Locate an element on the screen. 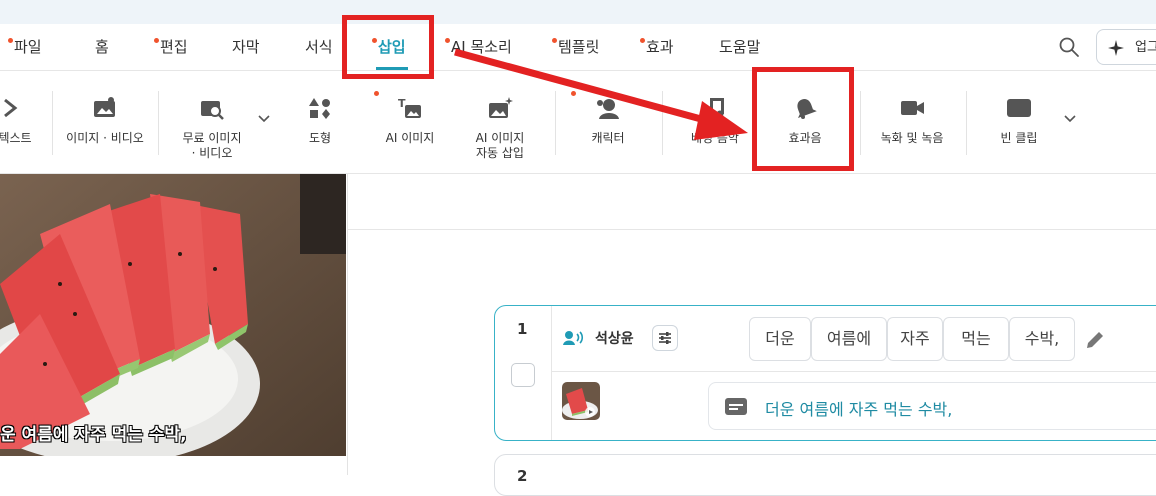 The height and width of the screenshot is (496, 1156). annotation-arrow-icon is located at coordinates (601, 94).